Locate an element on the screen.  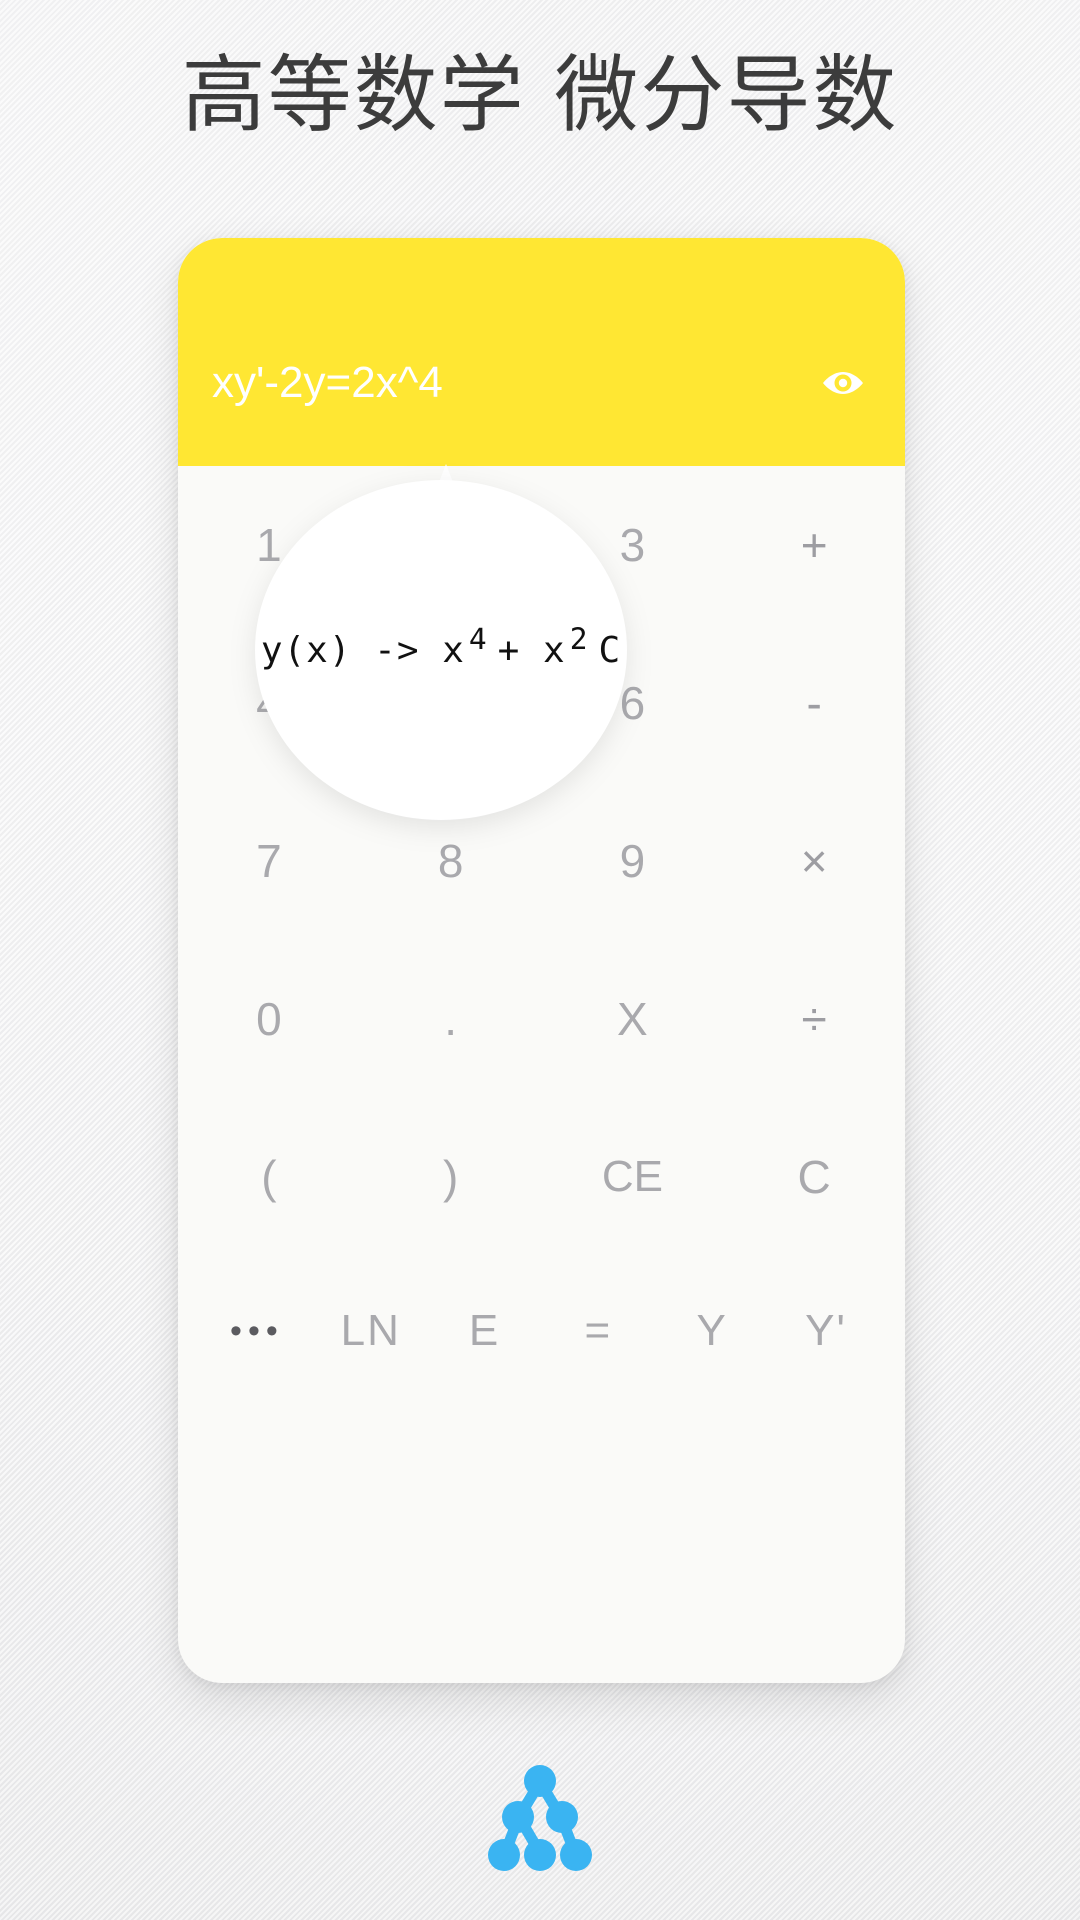
result-middle: + x is located at coordinates (531, 650).